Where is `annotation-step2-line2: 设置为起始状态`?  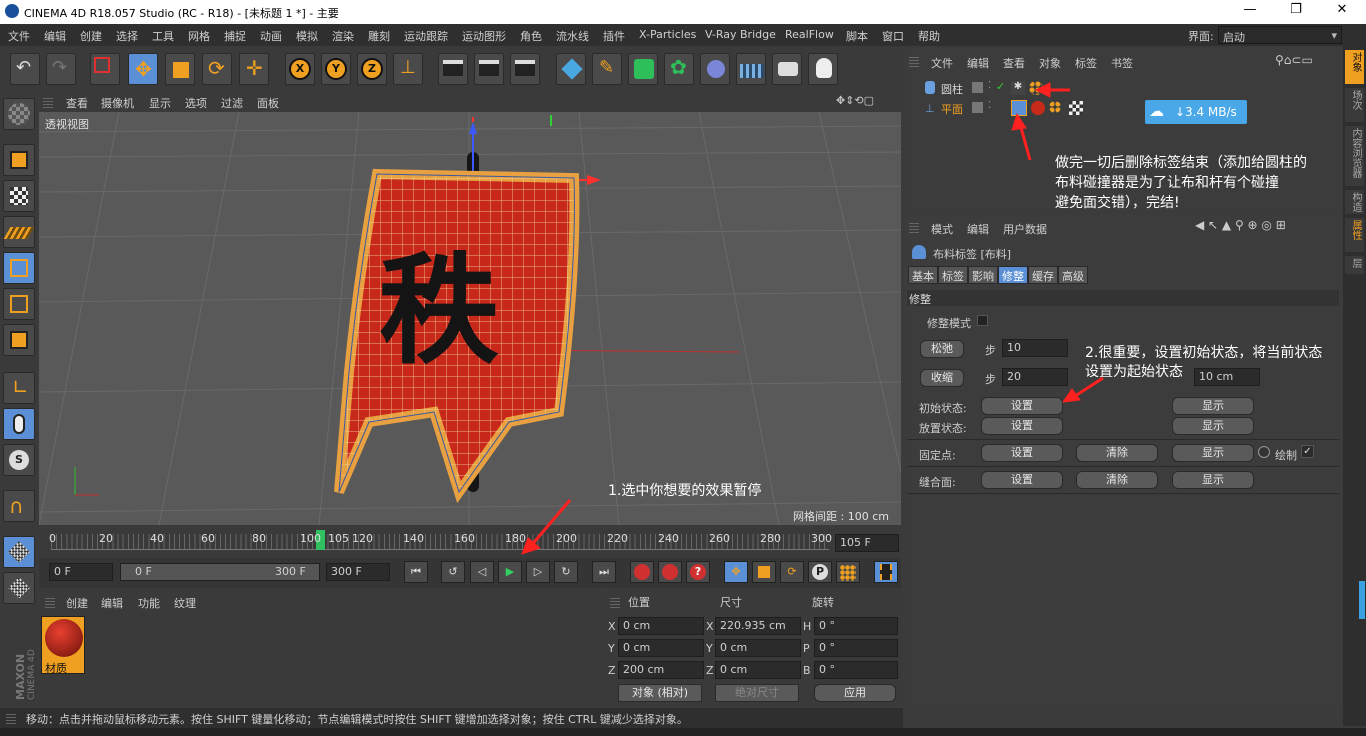 annotation-step2-line2: 设置为起始状态 is located at coordinates (1134, 372).